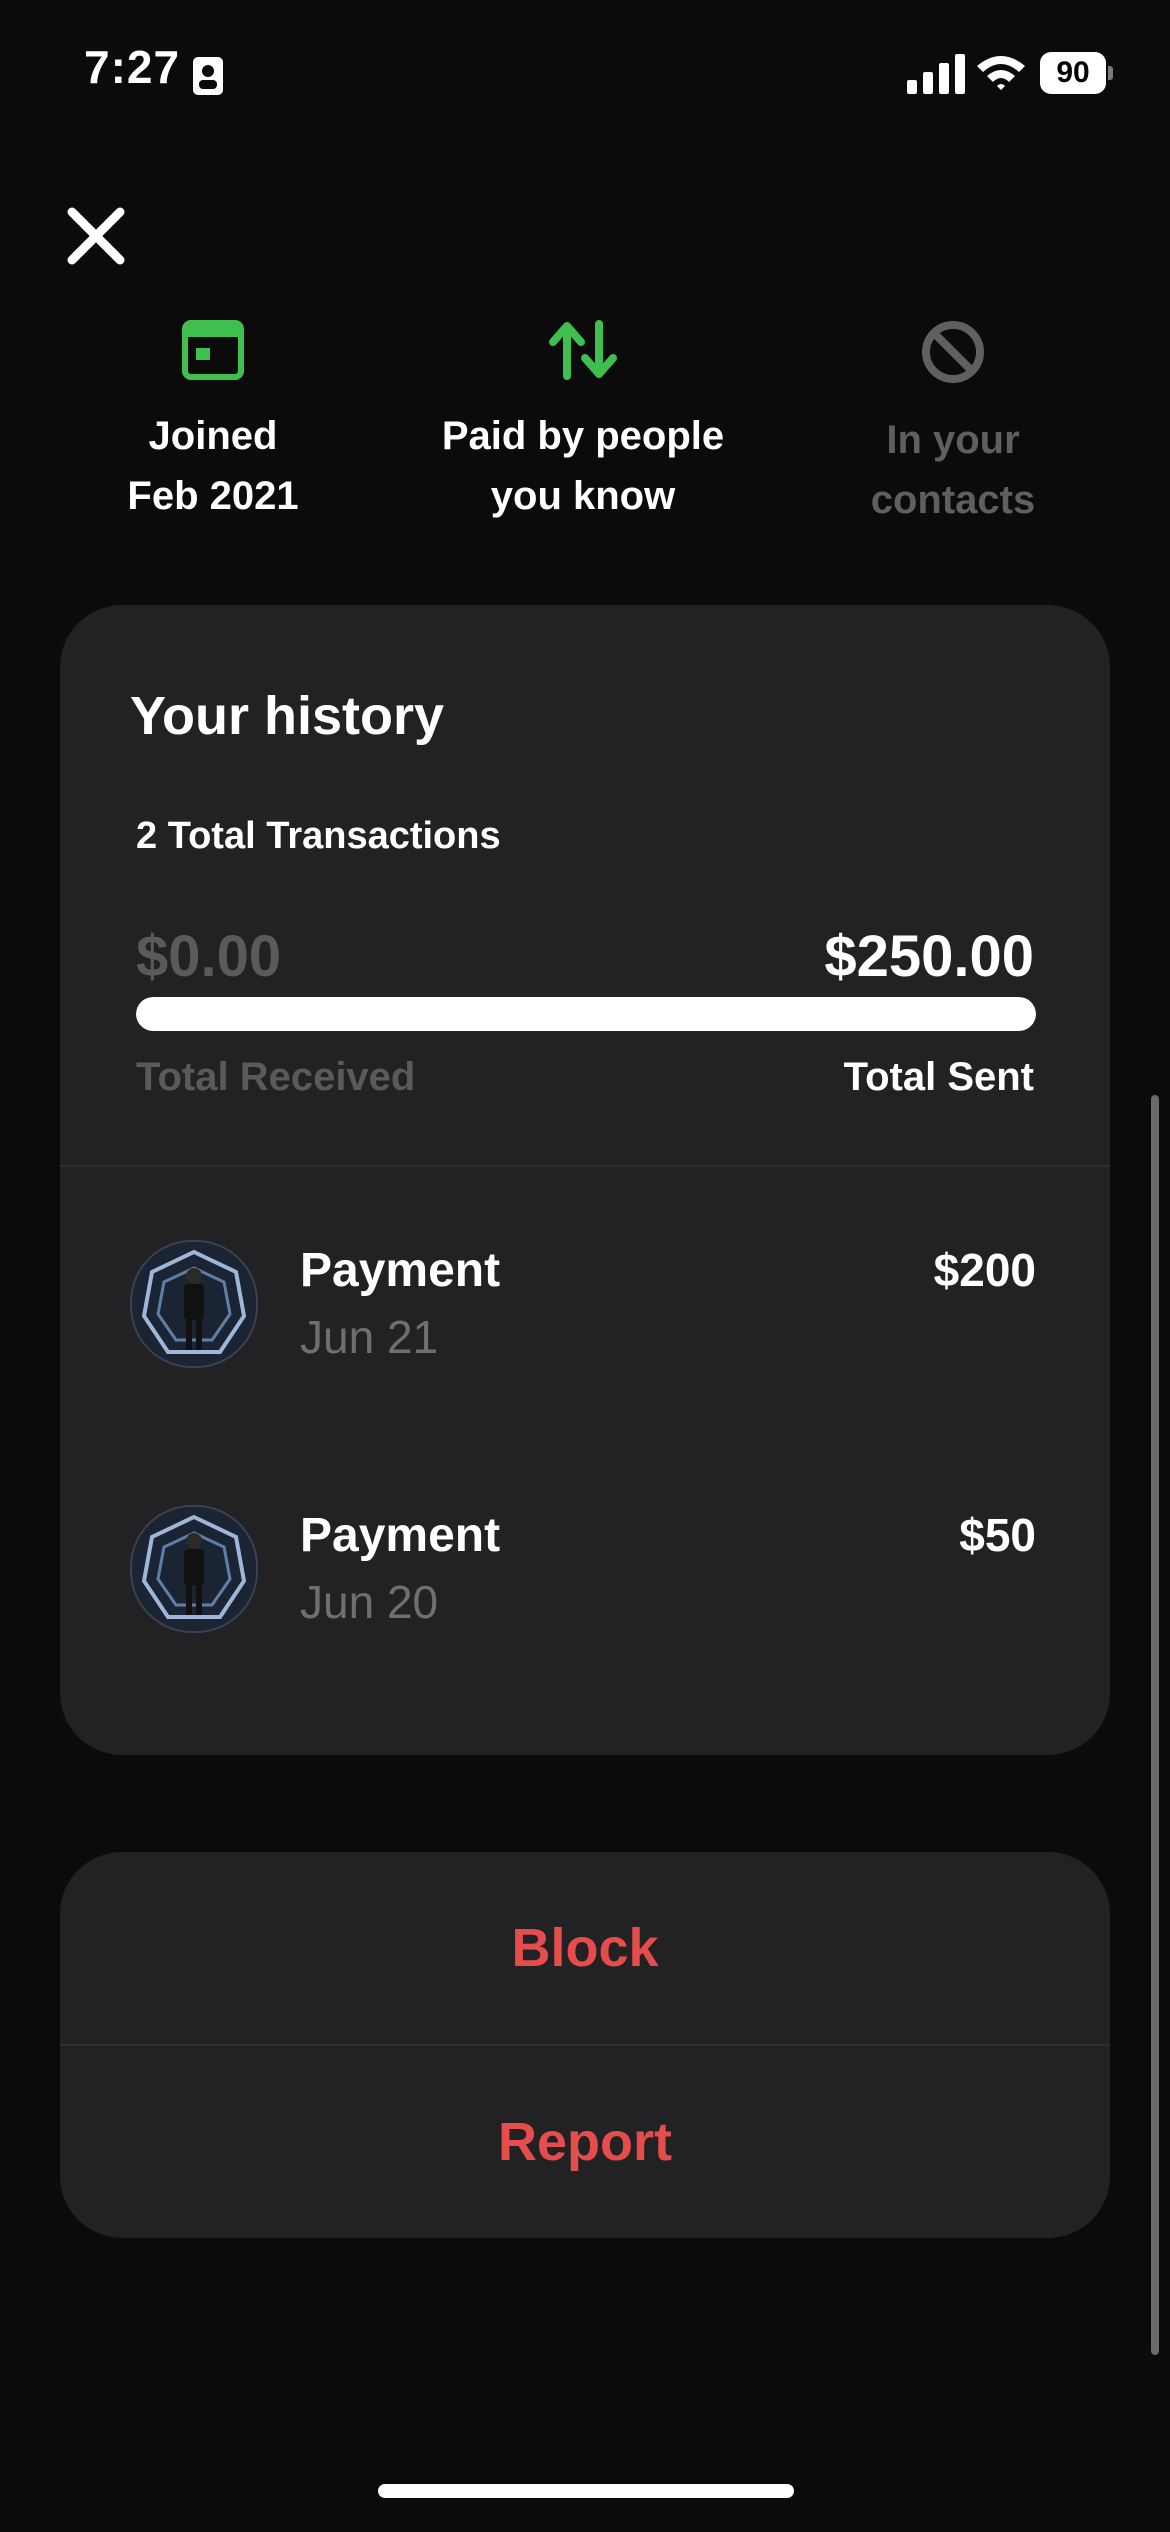 The height and width of the screenshot is (2532, 1170). What do you see at coordinates (938, 1077) in the screenshot?
I see `total-sent-label: Total Sent` at bounding box center [938, 1077].